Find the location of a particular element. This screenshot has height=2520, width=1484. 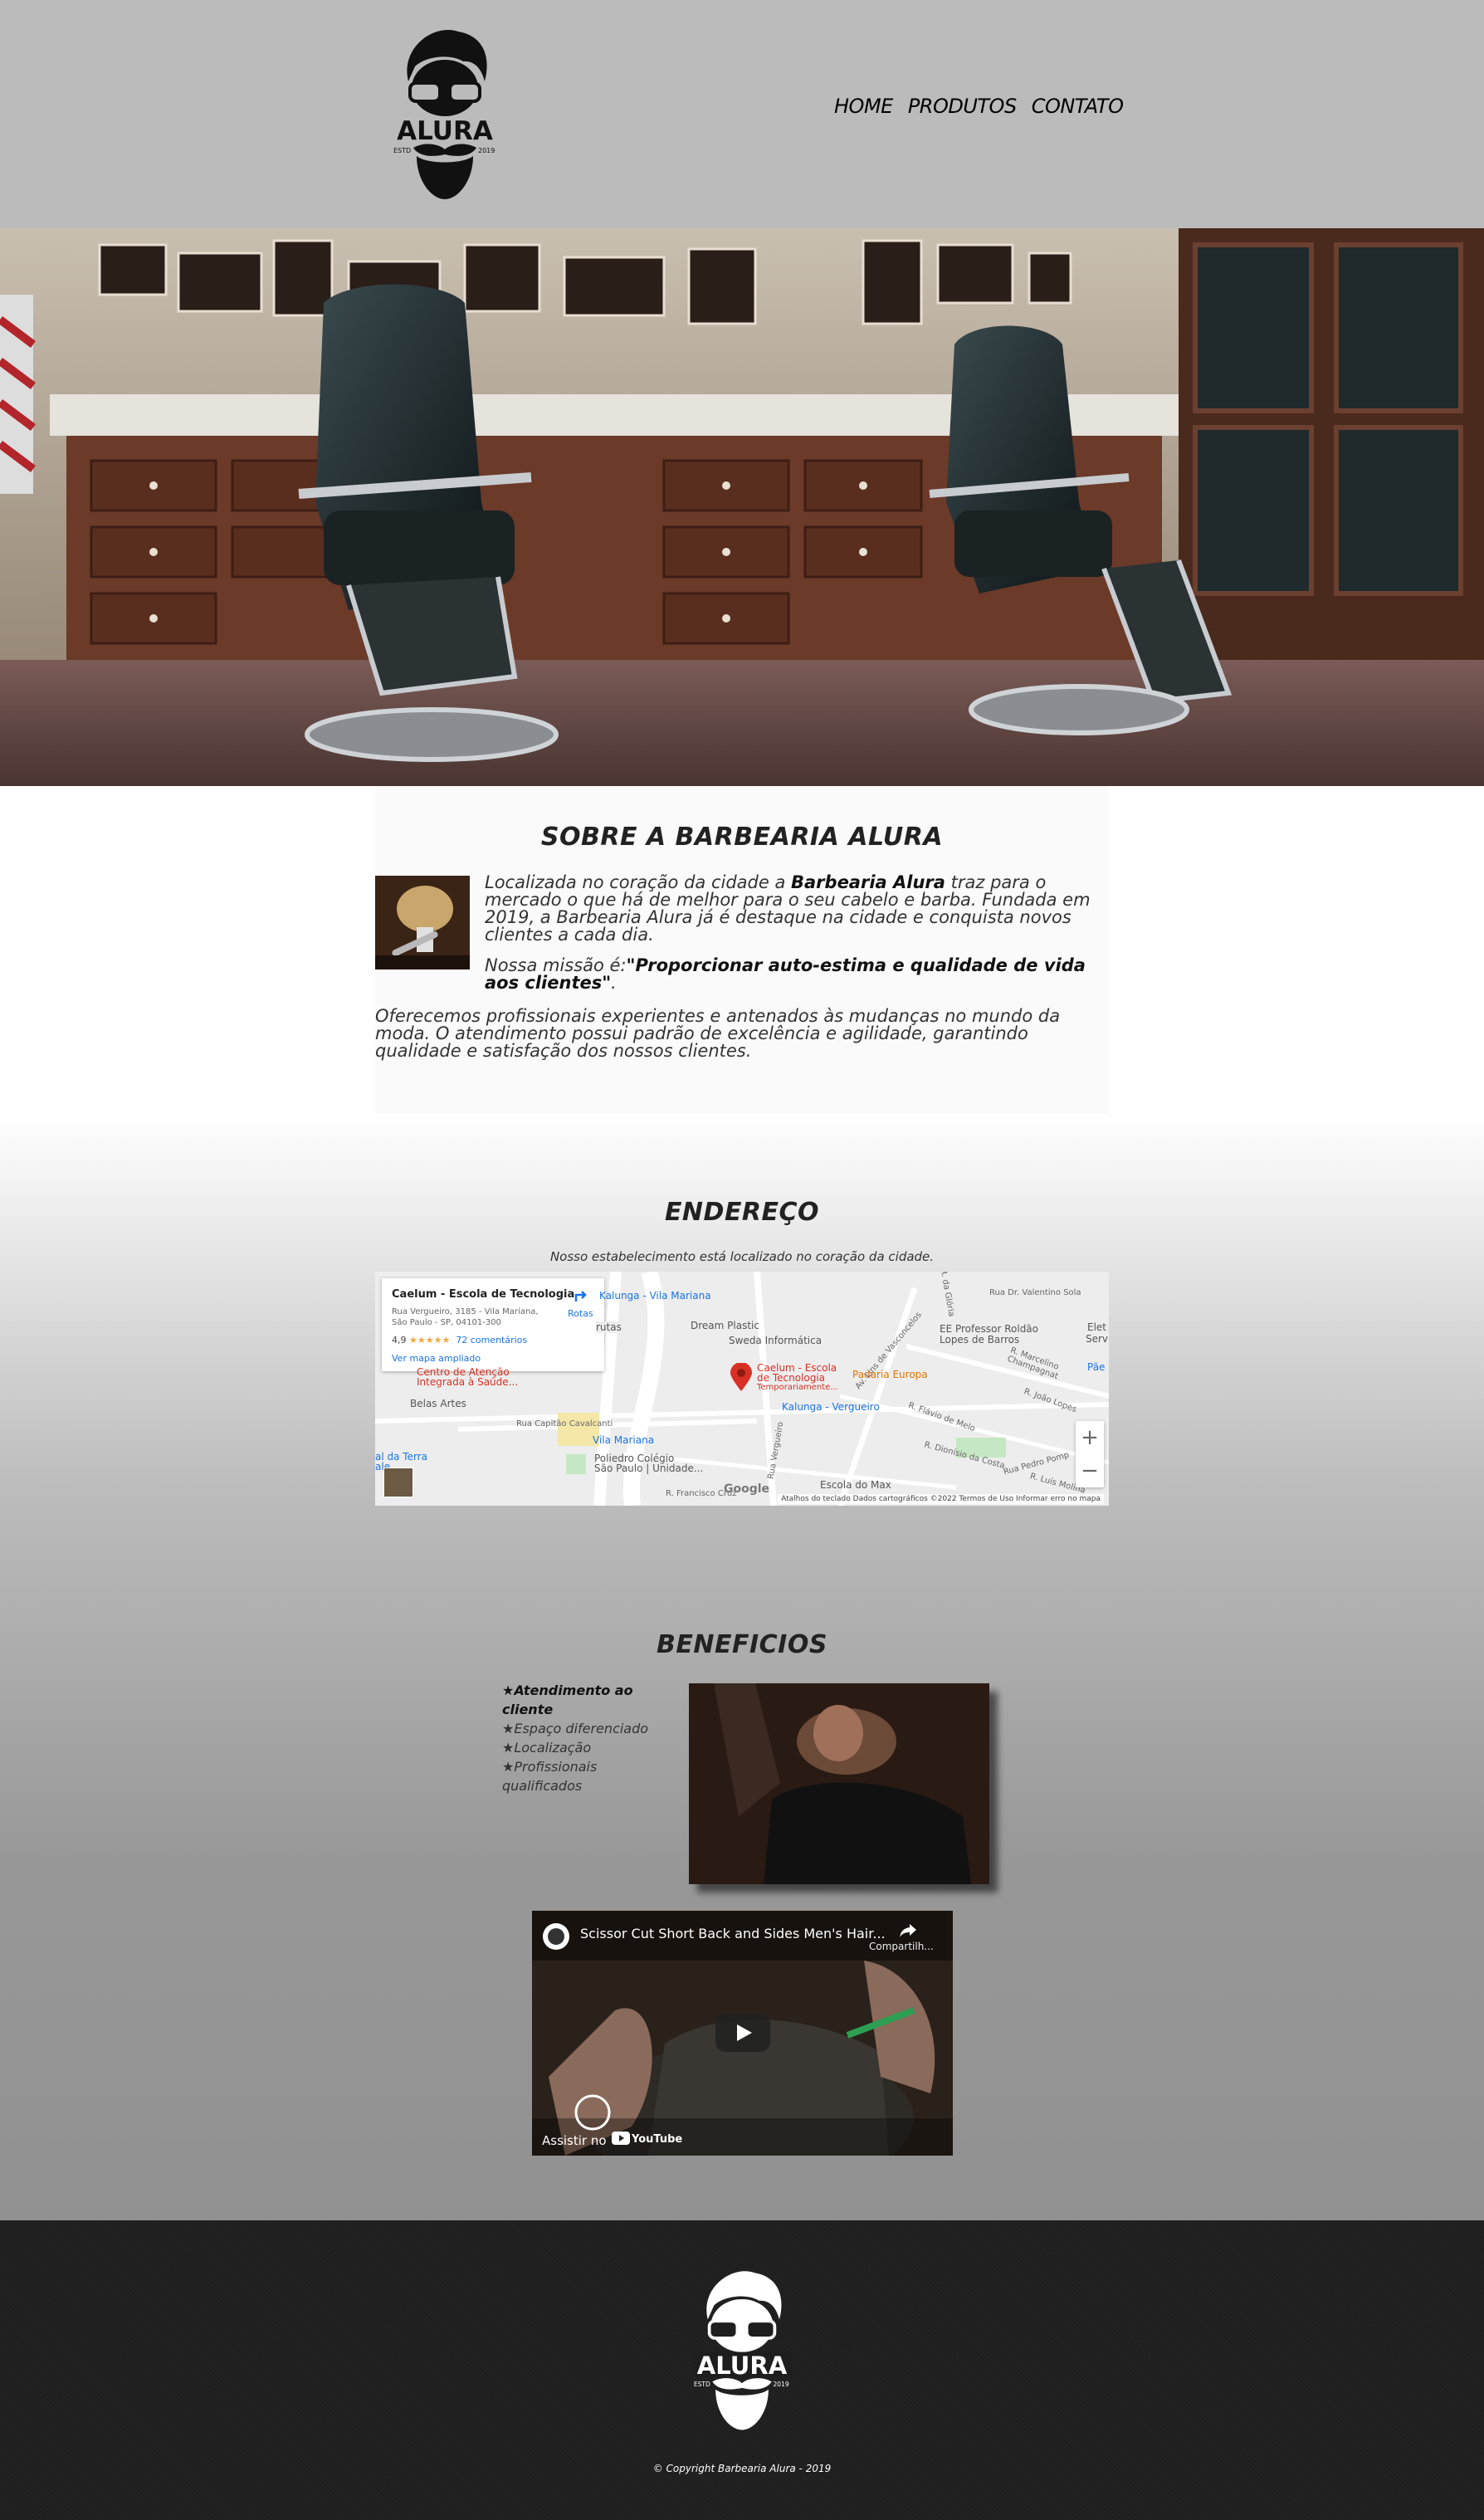

map-label: Vila Mariana is located at coordinates (624, 1440).